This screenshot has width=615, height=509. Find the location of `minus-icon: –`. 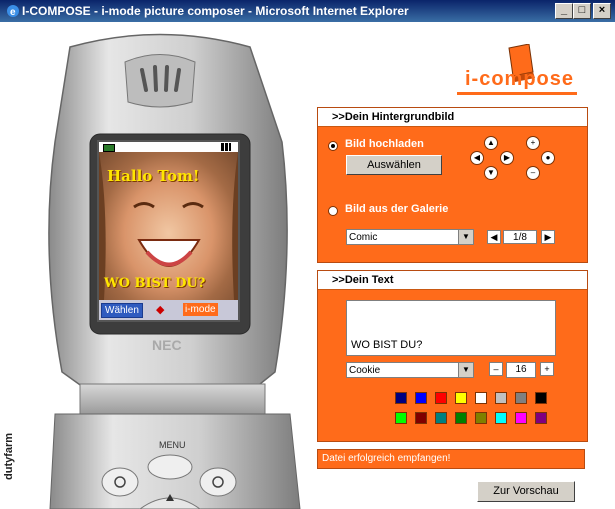

minus-icon: – is located at coordinates (533, 173).